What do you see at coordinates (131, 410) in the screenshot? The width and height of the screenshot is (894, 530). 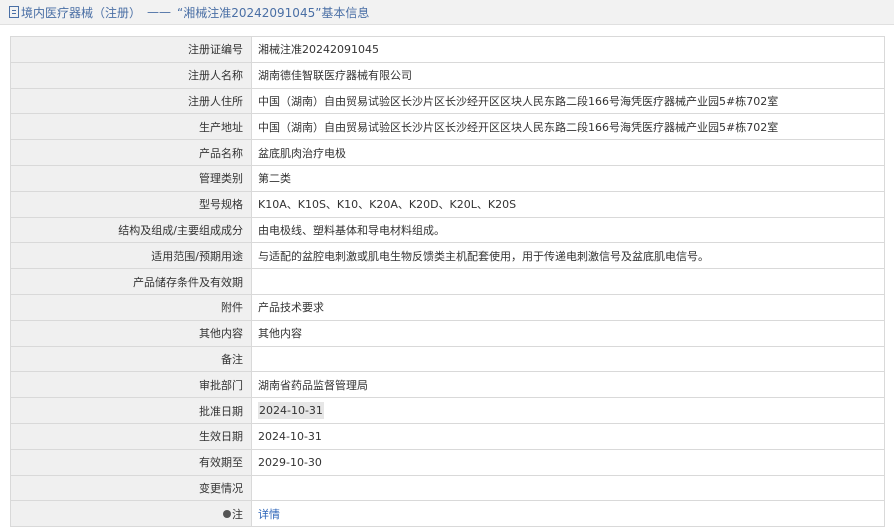 I see `field-label: 批准日期` at bounding box center [131, 410].